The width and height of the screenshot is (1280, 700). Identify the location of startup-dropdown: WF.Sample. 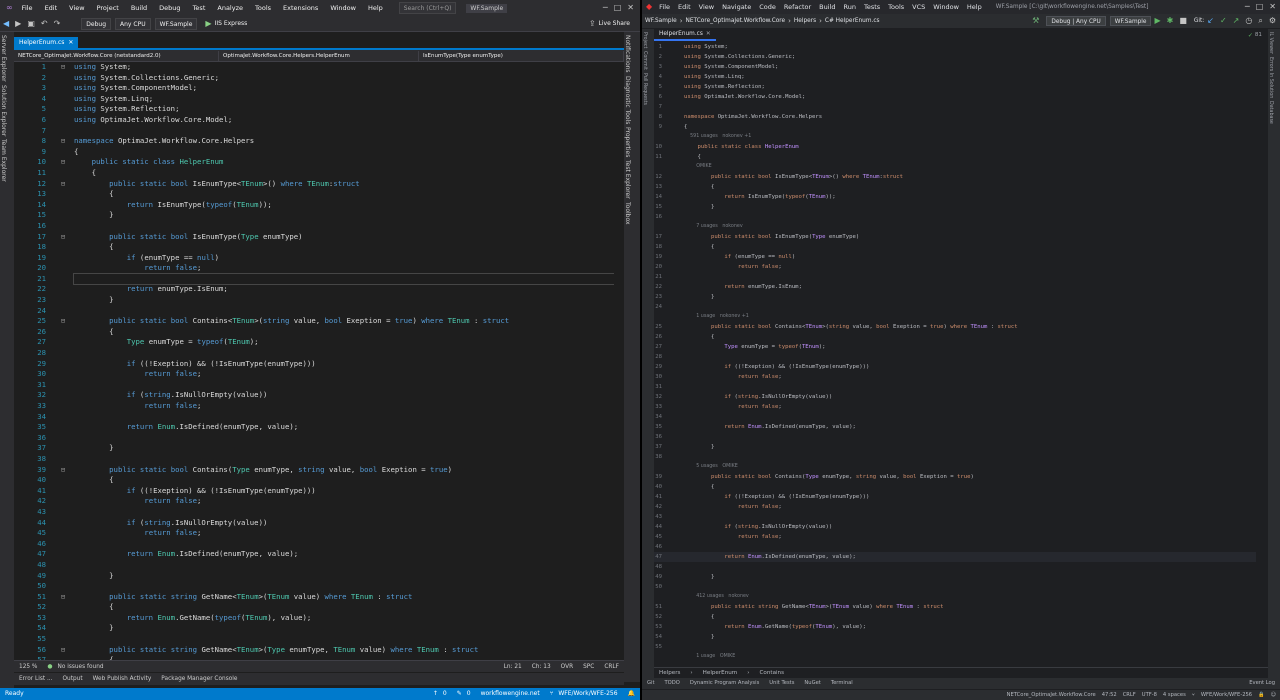
(176, 23).